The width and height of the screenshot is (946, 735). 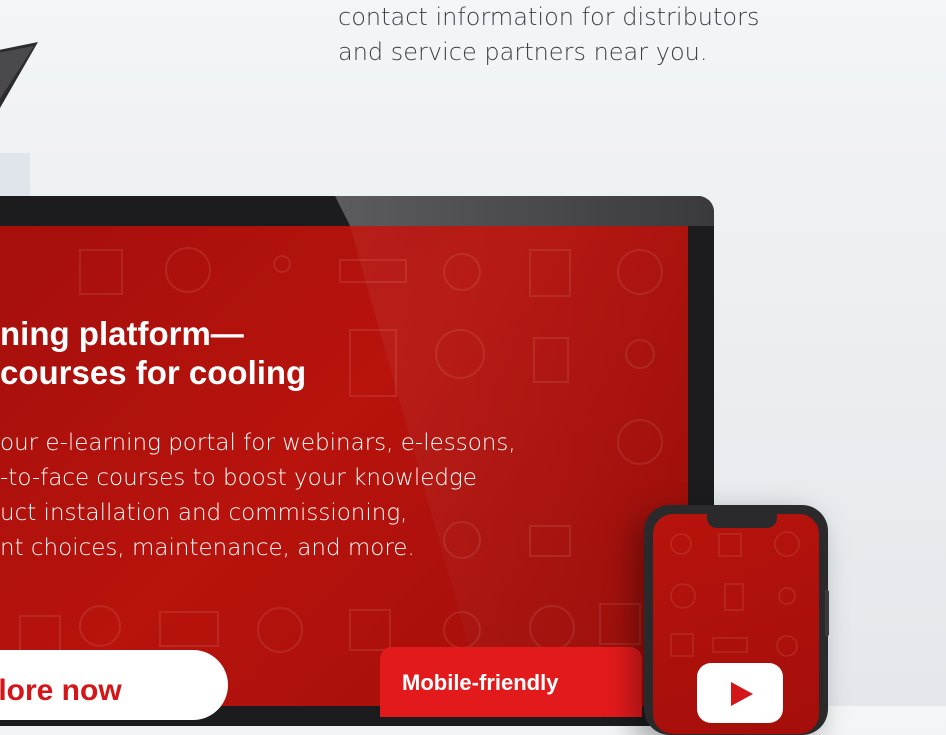 What do you see at coordinates (480, 682) in the screenshot?
I see `badge-label: Mobile-friendly` at bounding box center [480, 682].